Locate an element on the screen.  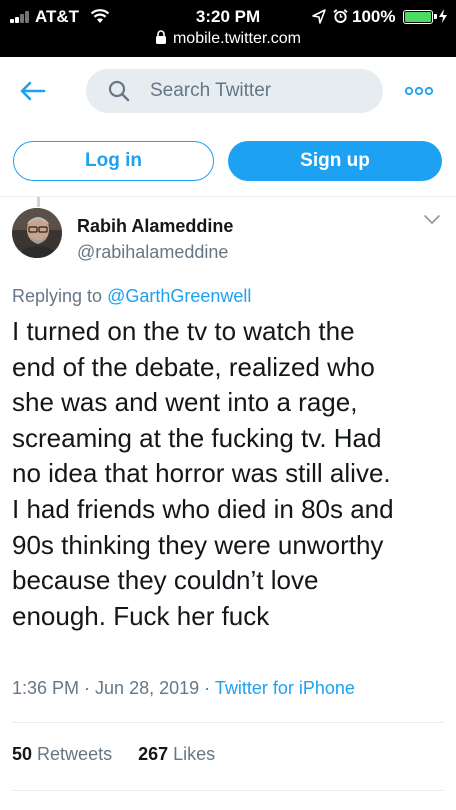
search-box is located at coordinates (234, 91).